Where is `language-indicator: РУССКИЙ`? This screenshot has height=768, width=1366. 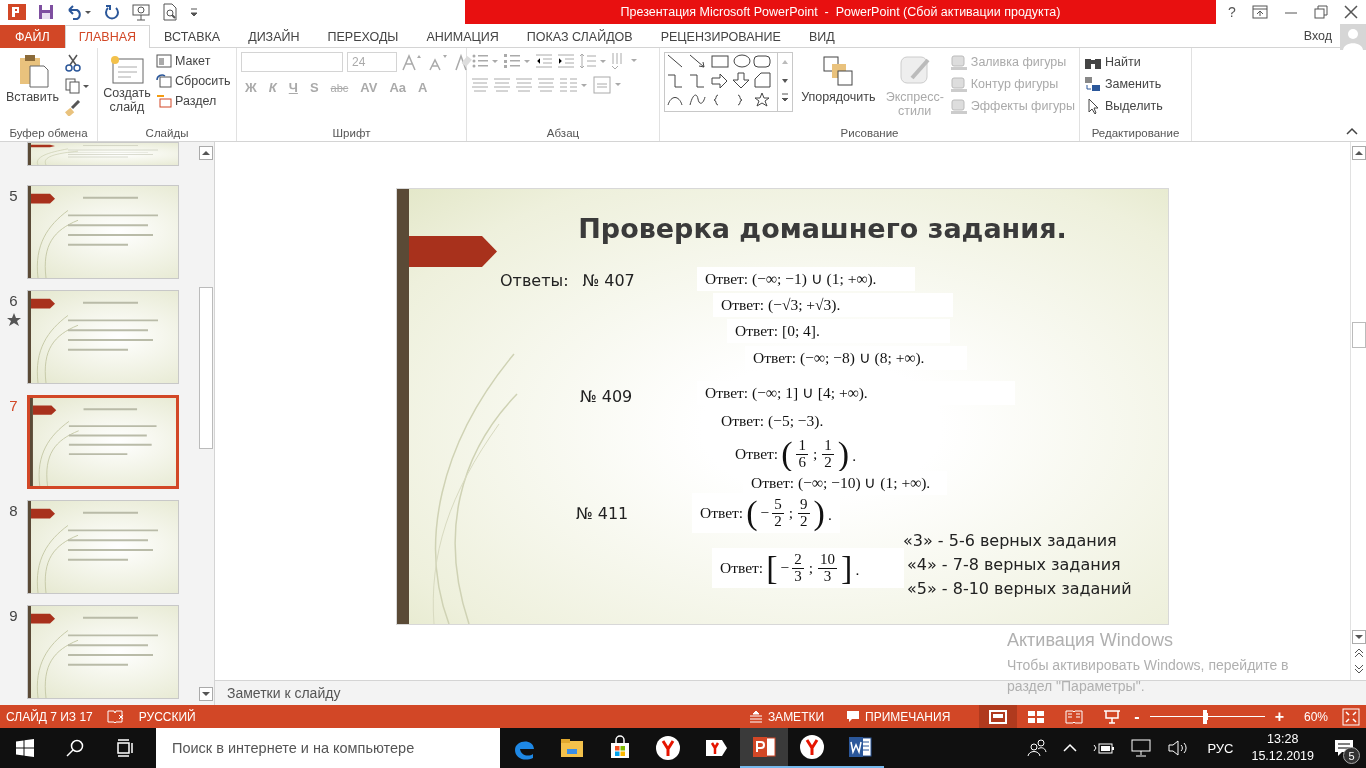
language-indicator: РУССКИЙ is located at coordinates (167, 716).